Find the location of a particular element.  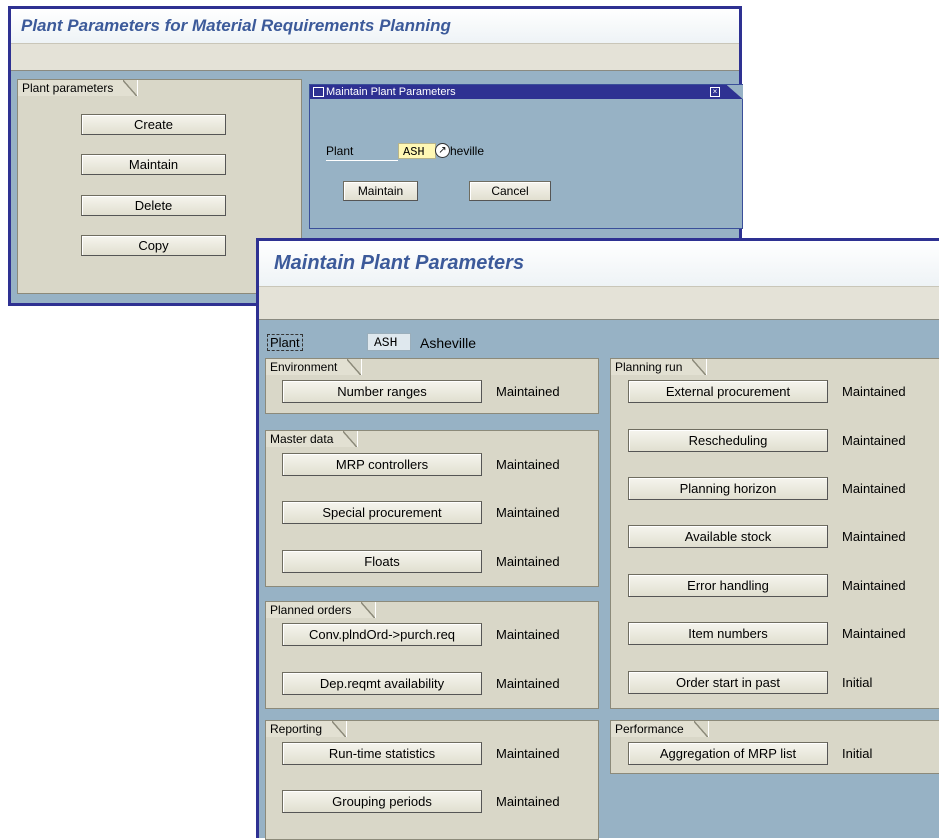

group-title: Planning run is located at coordinates (659, 367).